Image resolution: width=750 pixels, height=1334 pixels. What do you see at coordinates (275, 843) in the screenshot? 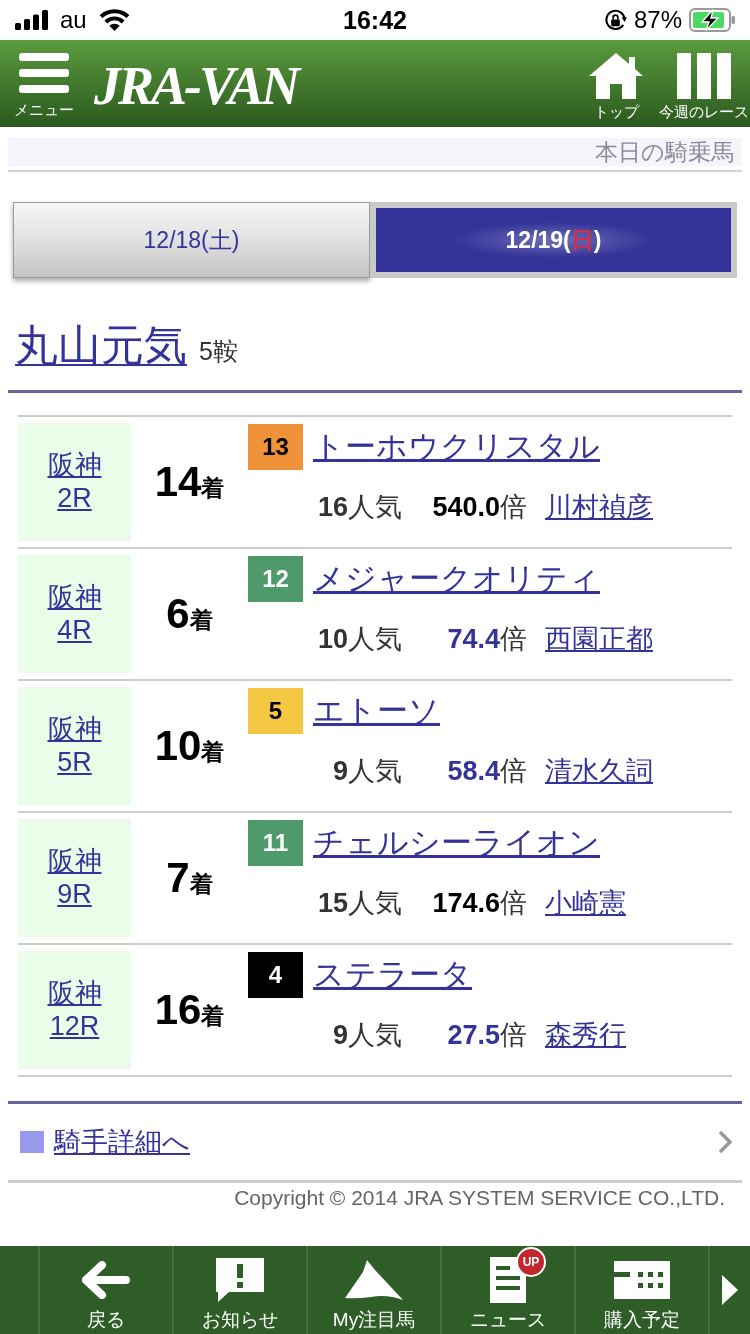
I see `horse-number-badge: 11` at bounding box center [275, 843].